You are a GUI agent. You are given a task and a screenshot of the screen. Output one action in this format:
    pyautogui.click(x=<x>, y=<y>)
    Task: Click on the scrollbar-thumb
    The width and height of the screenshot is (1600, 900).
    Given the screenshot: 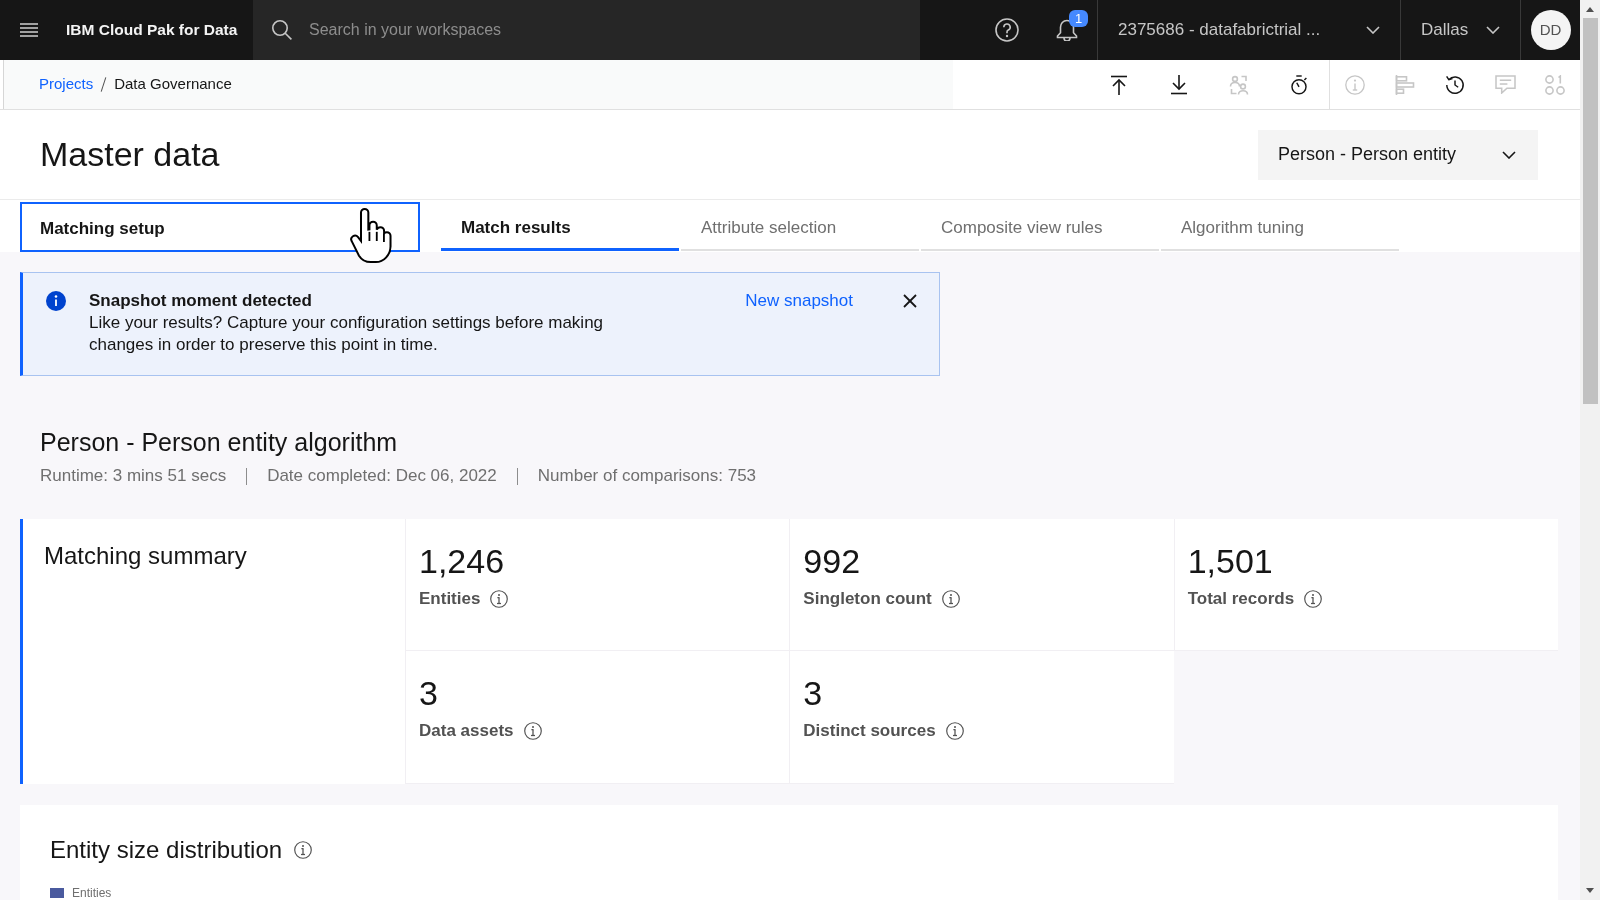 What is the action you would take?
    pyautogui.click(x=1590, y=211)
    